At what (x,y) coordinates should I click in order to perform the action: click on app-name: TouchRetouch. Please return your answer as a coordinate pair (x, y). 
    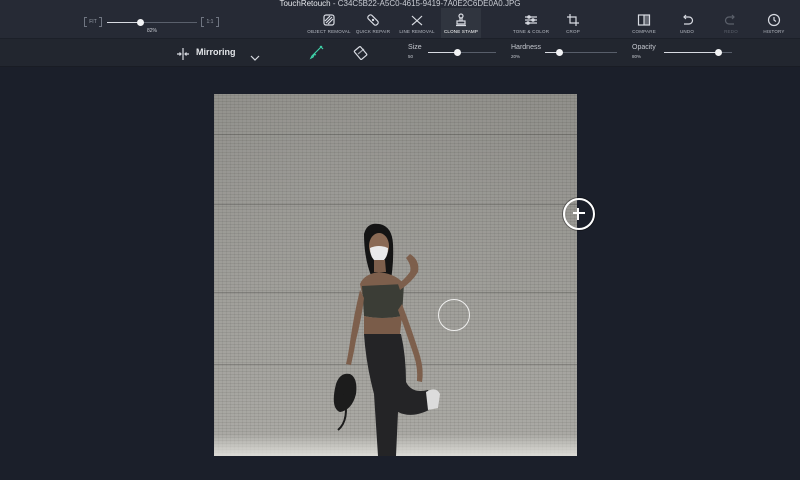
    Looking at the image, I should click on (305, 4).